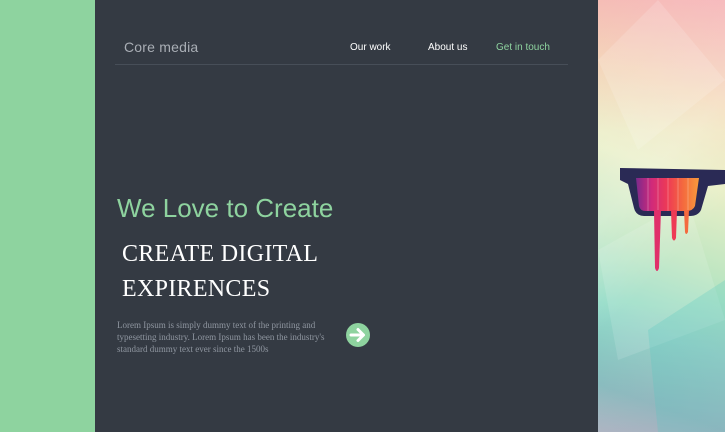  I want to click on arrow-right-icon, so click(357, 335).